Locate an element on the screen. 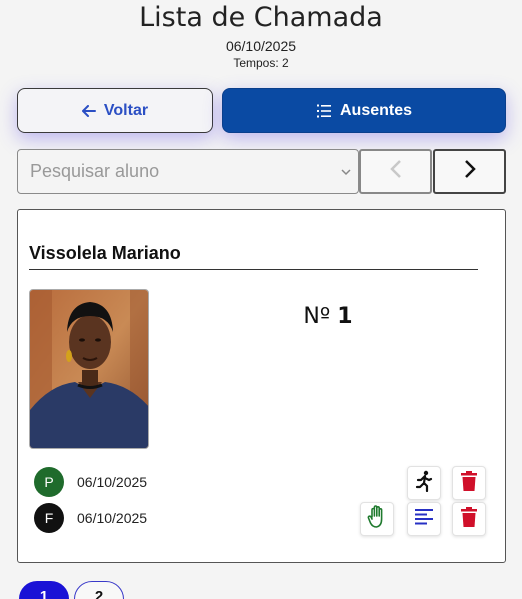 This screenshot has width=522, height=599. running-person-icon is located at coordinates (424, 483).